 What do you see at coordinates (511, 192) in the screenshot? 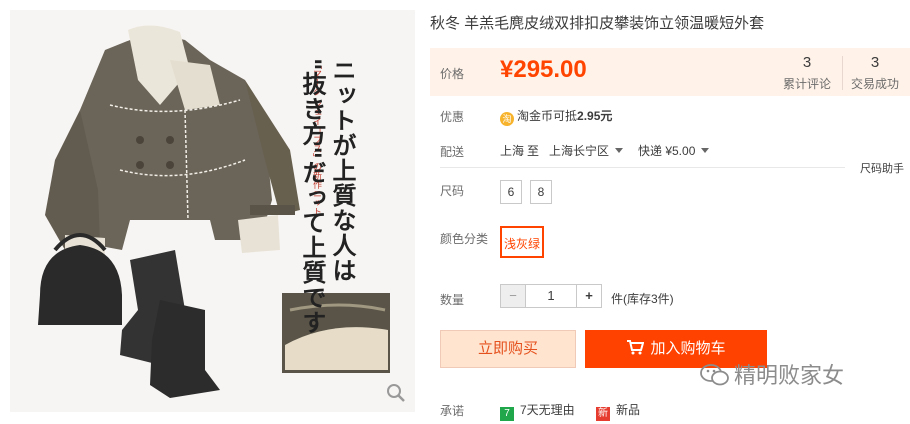
I see `size-option-6: 6` at bounding box center [511, 192].